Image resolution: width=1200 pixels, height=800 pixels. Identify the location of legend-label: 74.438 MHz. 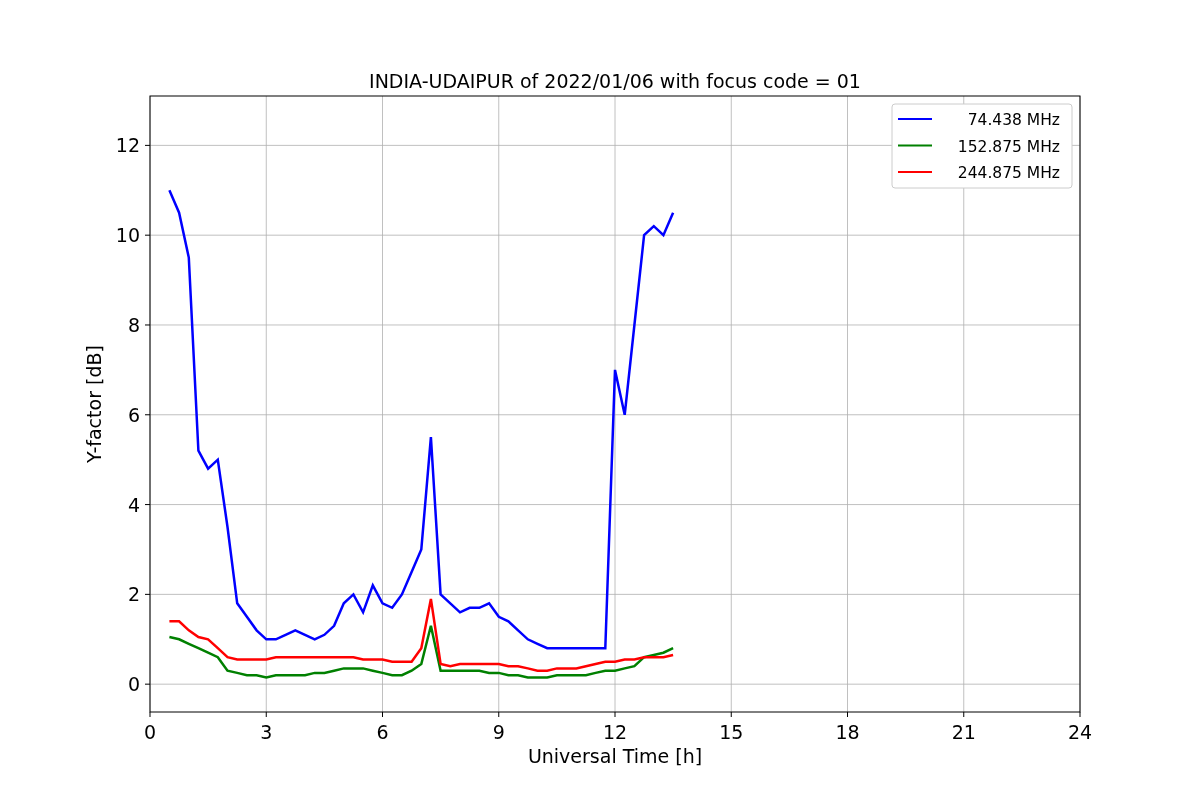
(1013, 120).